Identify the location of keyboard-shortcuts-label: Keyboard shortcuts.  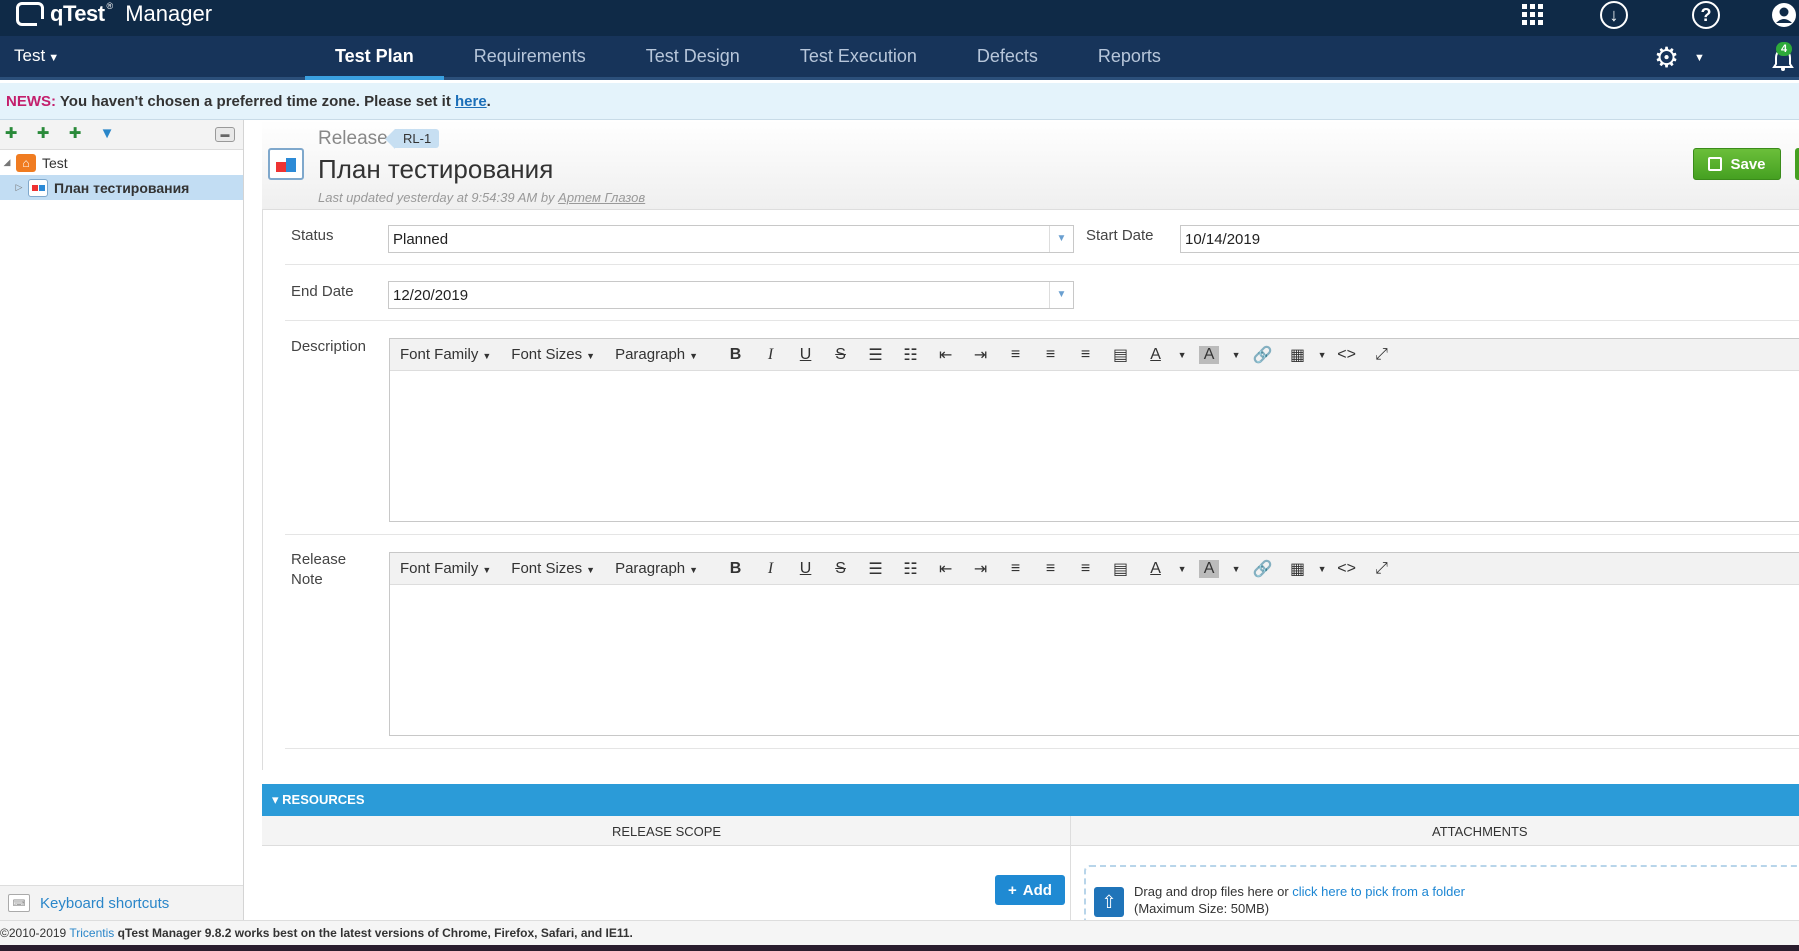
(104, 903).